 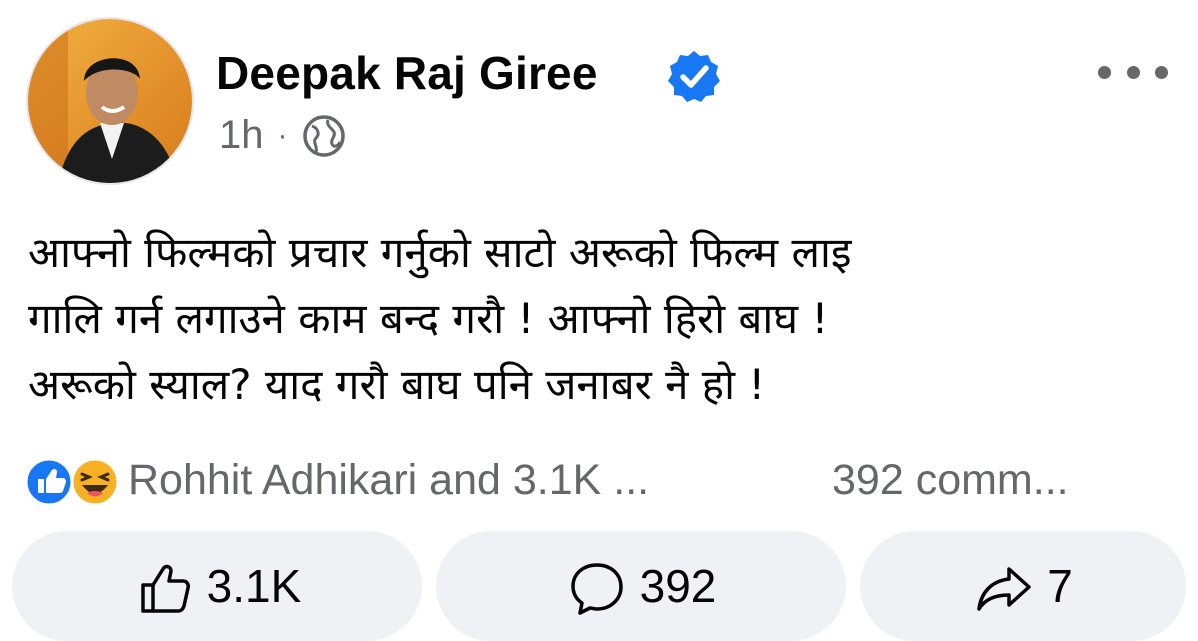 What do you see at coordinates (241, 135) in the screenshot?
I see `post-timestamp: 1h` at bounding box center [241, 135].